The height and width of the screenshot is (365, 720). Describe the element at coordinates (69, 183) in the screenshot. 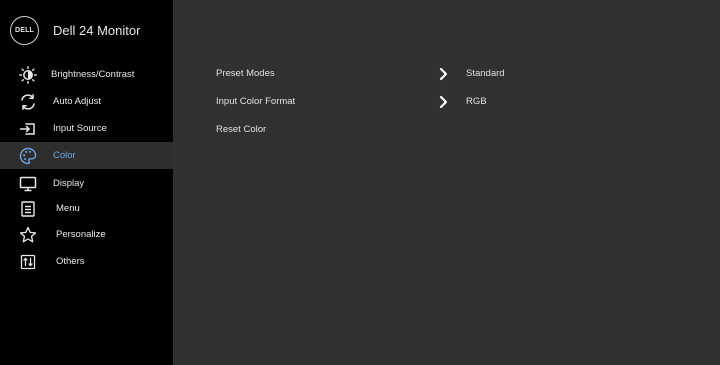

I see `sidebar-item-label: Display` at that location.